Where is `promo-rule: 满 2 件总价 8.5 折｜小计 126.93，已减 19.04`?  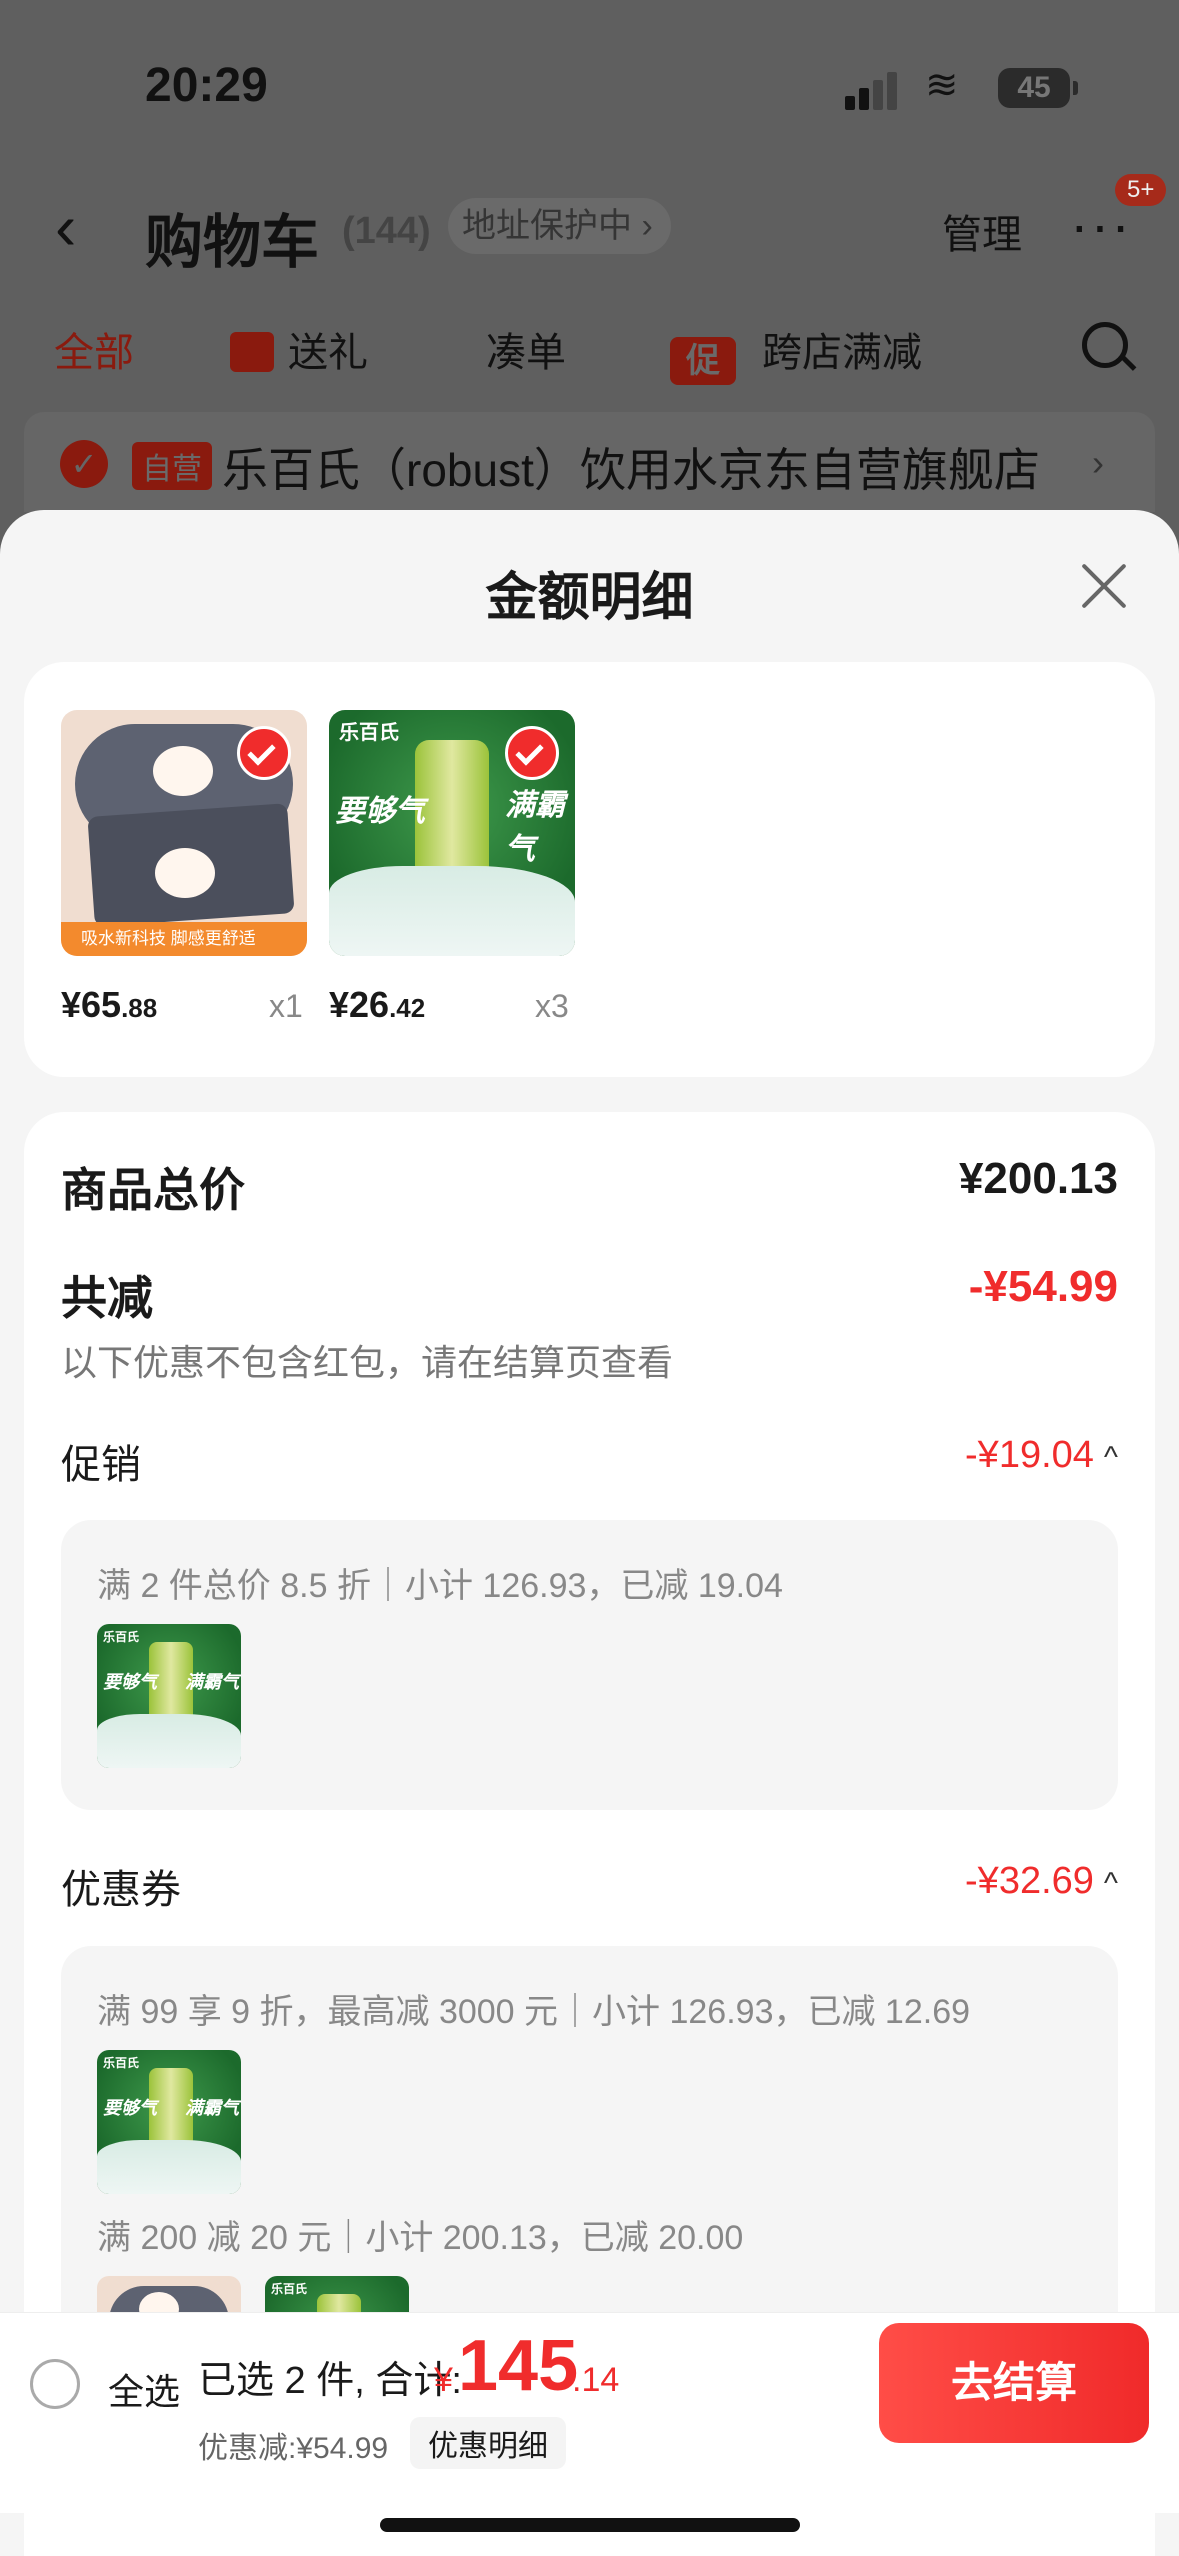 promo-rule: 满 2 件总价 8.5 折｜小计 126.93，已减 19.04 is located at coordinates (440, 1586).